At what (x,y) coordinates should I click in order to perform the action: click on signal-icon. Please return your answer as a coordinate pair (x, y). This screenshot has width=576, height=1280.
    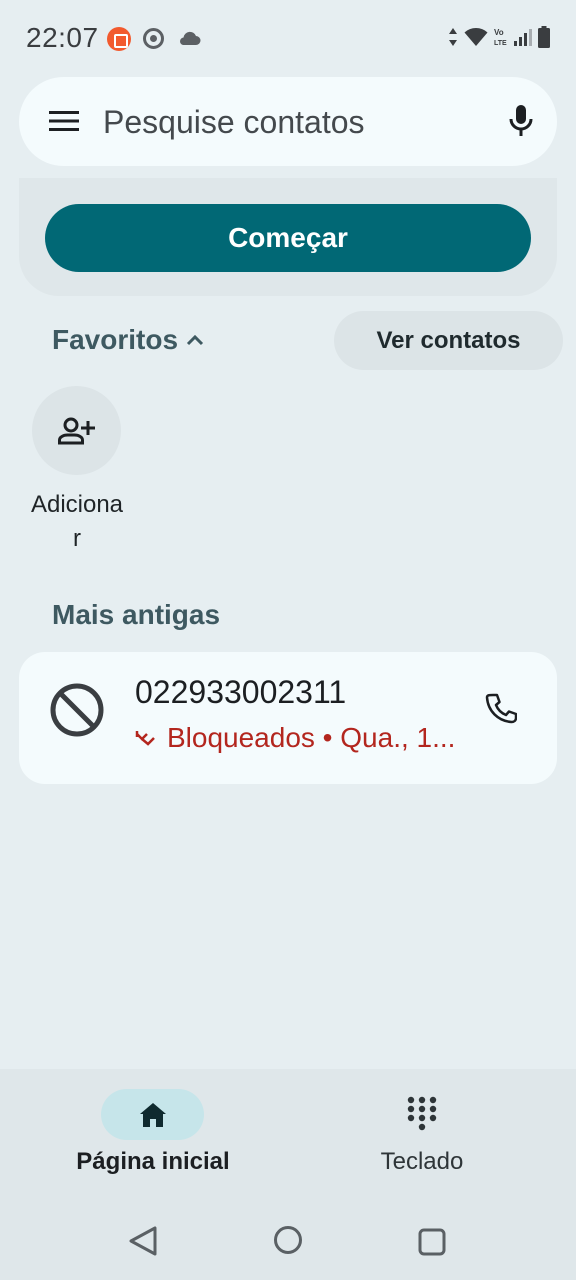
    Looking at the image, I should click on (523, 37).